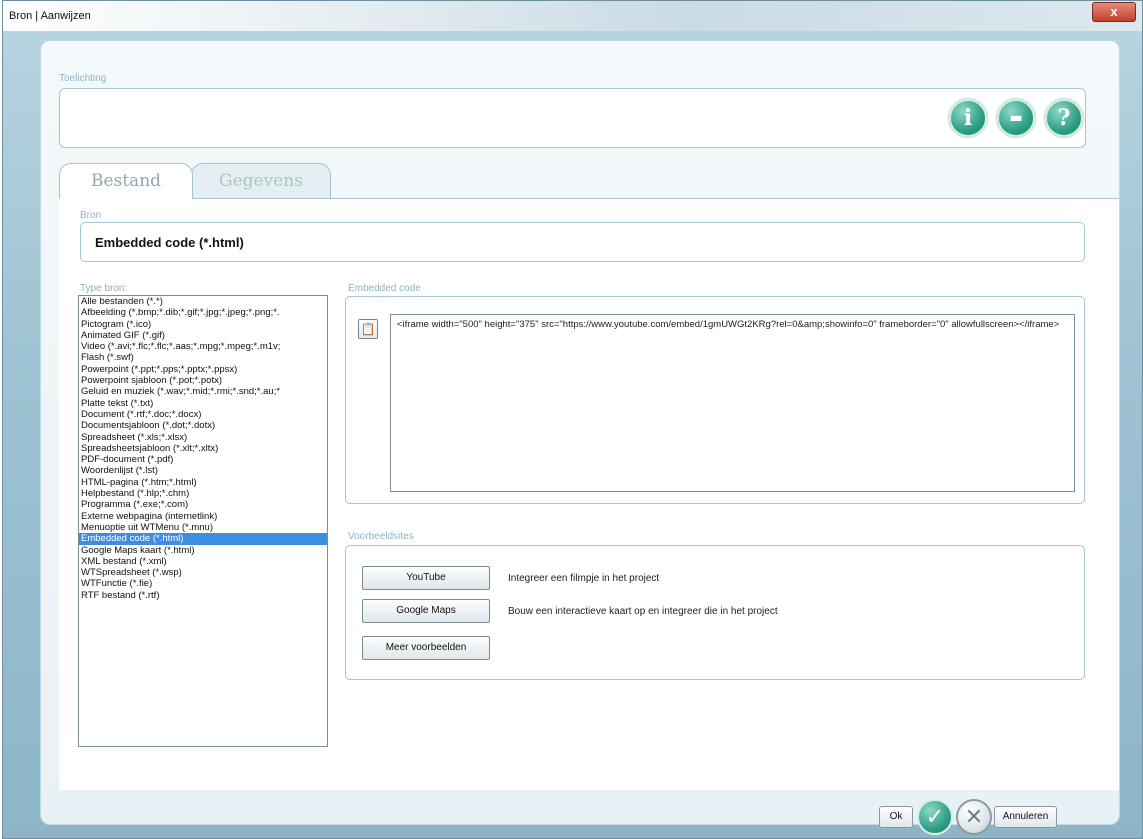 The image size is (1143, 839). What do you see at coordinates (261, 181) in the screenshot?
I see `tab-gegevens: Gegevens` at bounding box center [261, 181].